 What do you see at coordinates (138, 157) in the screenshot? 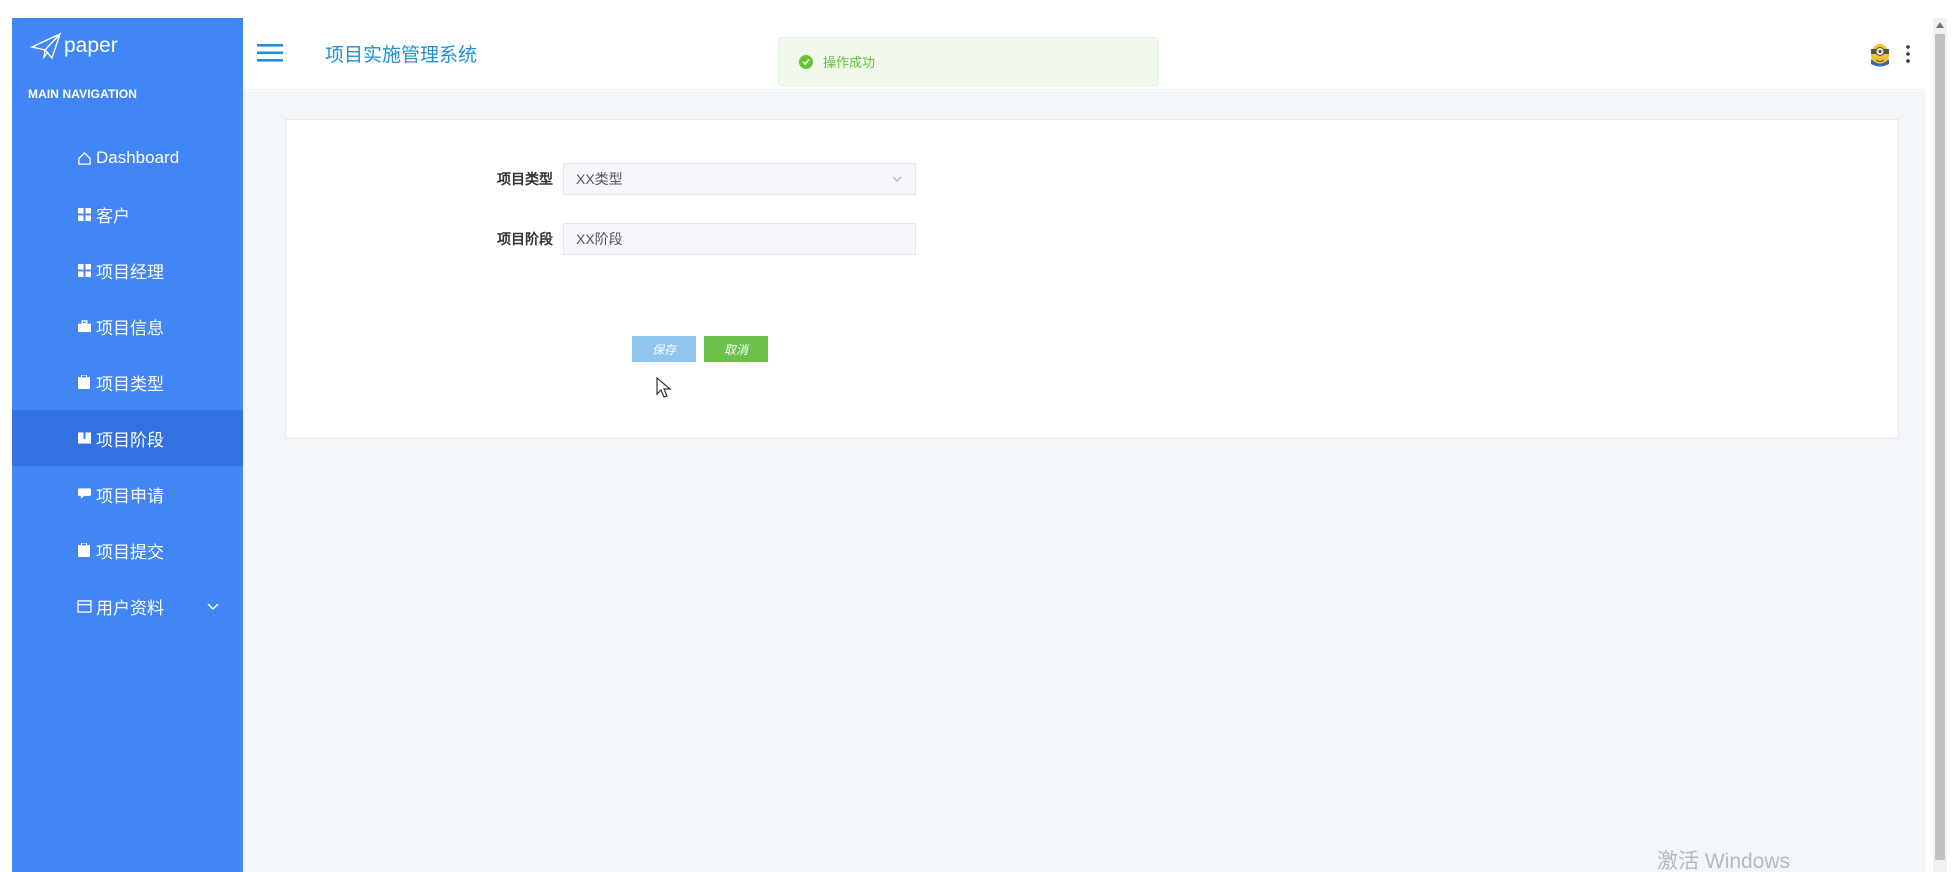
I see `sidebar-item-label: Dashboard` at bounding box center [138, 157].